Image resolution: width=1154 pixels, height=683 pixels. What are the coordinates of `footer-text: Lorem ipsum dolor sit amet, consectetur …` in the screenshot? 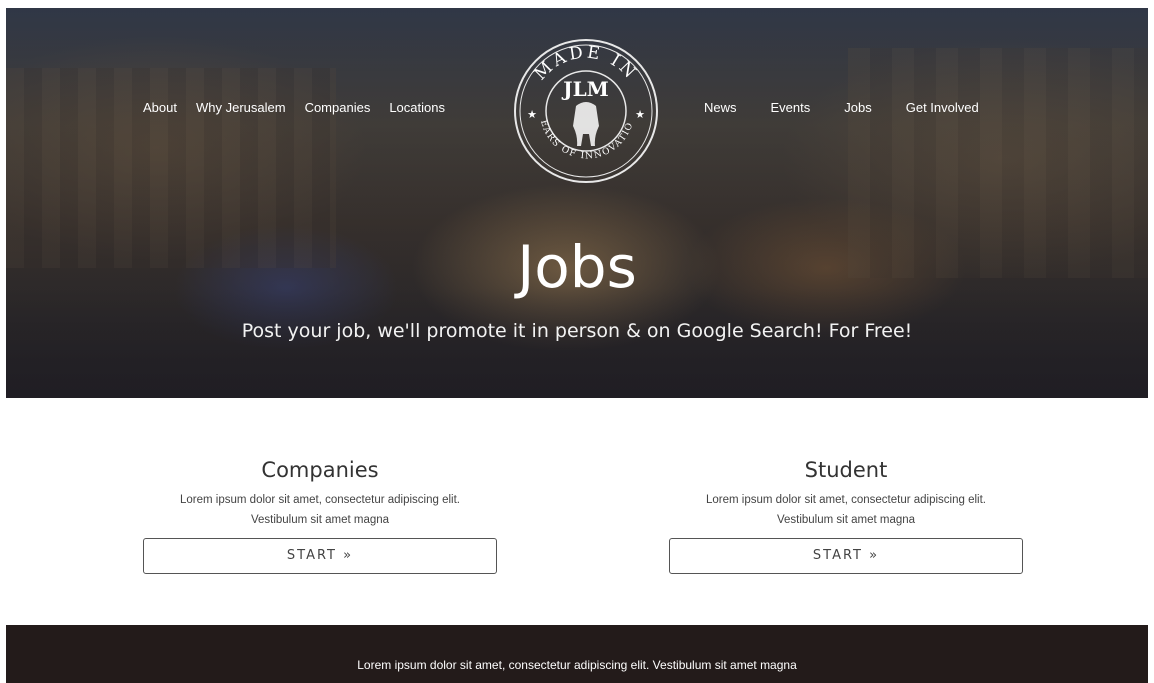 It's located at (577, 665).